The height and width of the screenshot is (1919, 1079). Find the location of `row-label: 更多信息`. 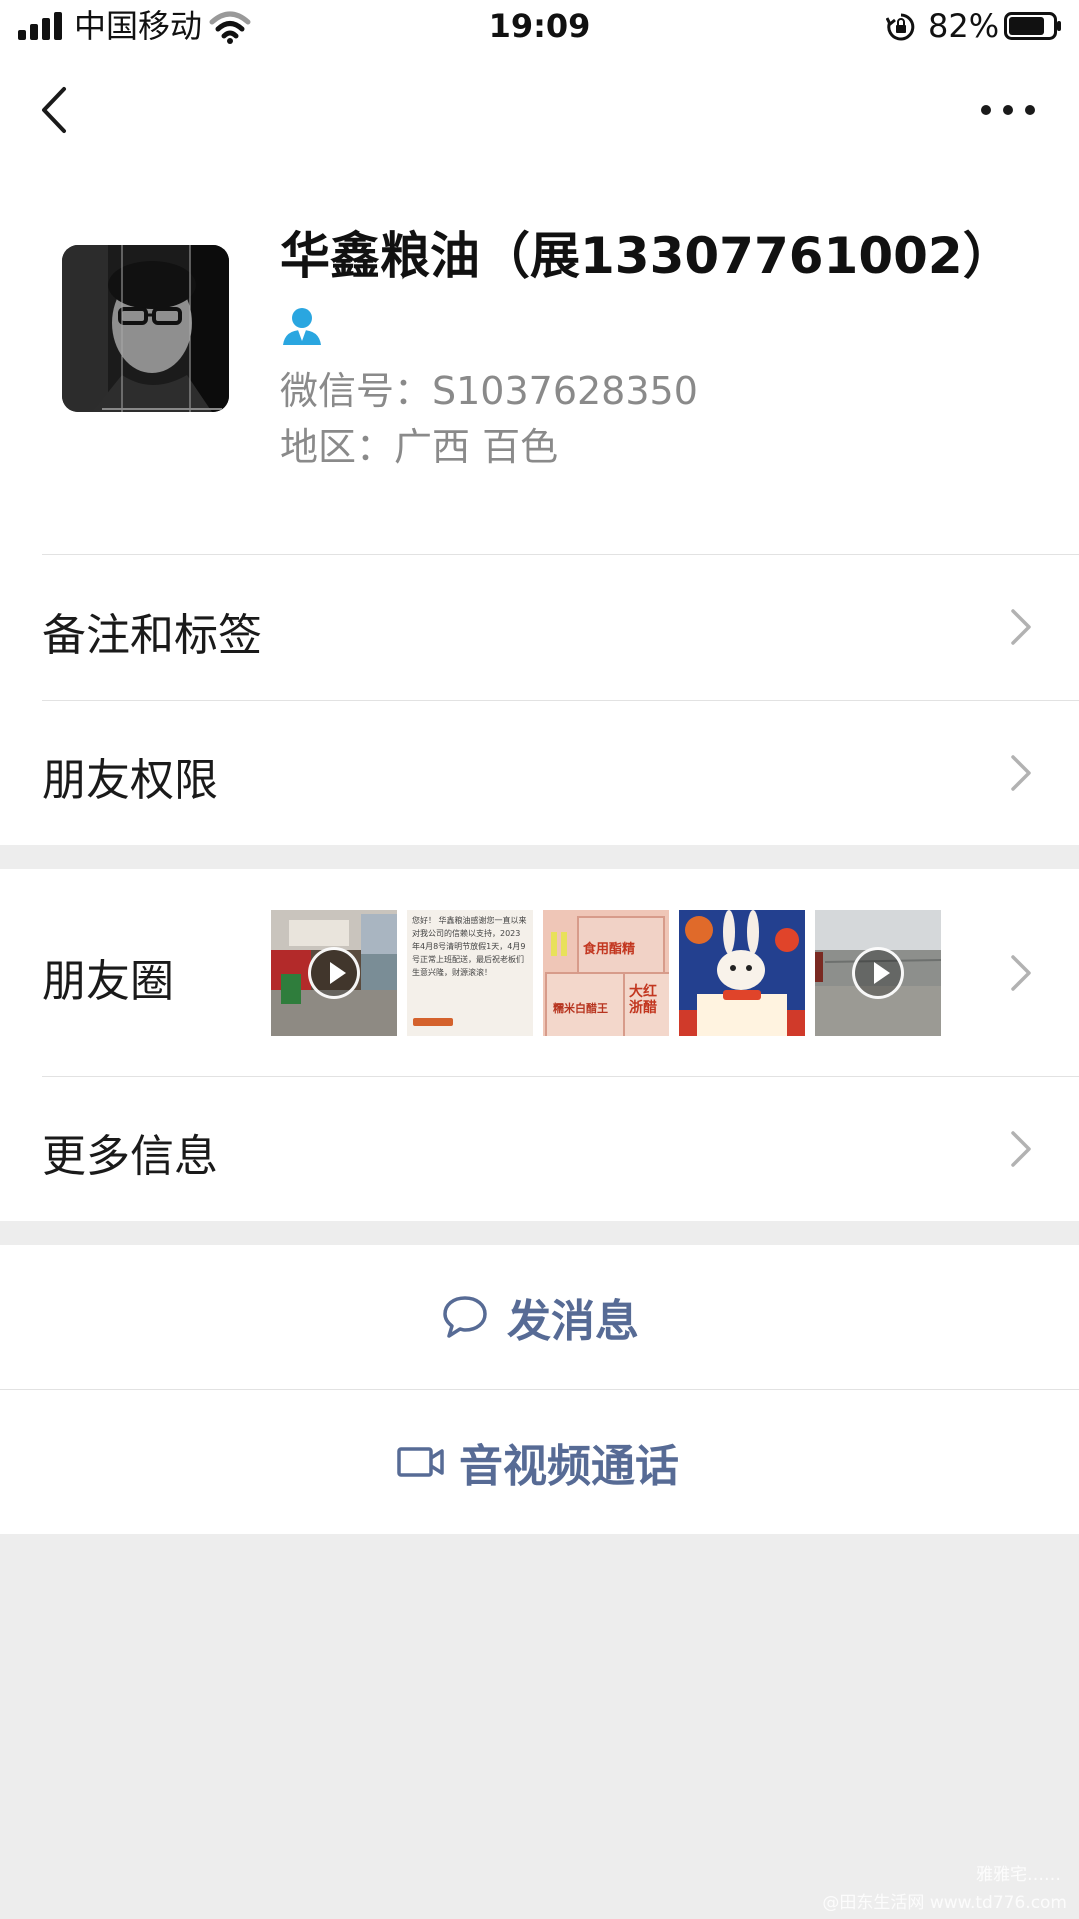

row-label: 更多信息 is located at coordinates (130, 1156).